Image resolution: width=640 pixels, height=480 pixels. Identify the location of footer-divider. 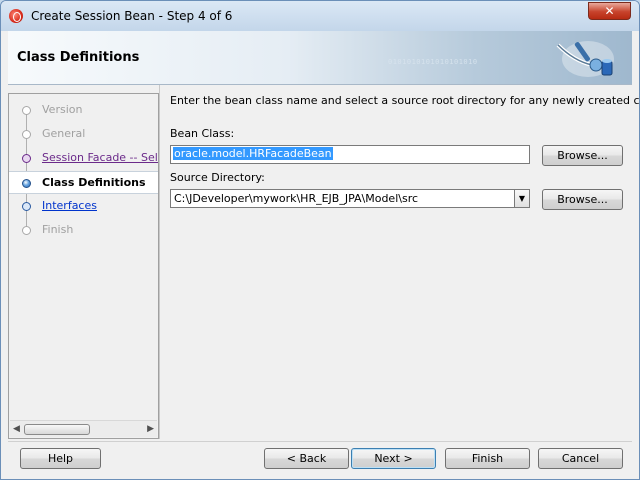
(320, 441).